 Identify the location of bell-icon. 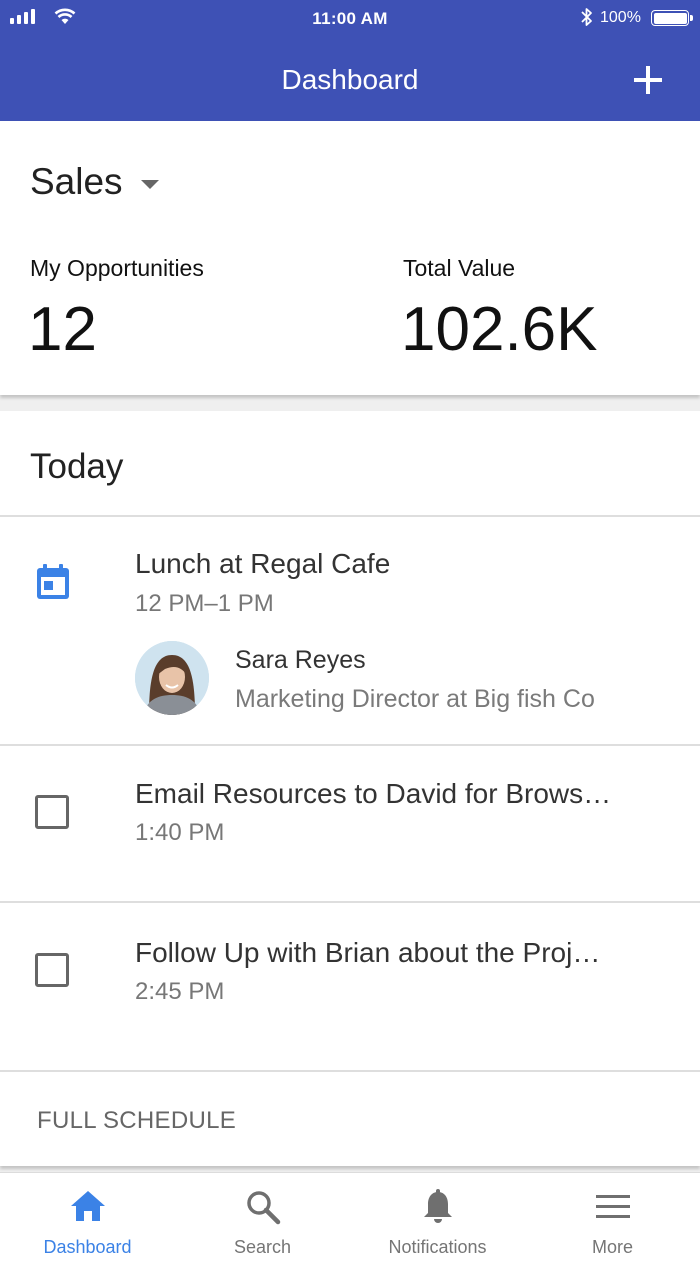
(437, 1206).